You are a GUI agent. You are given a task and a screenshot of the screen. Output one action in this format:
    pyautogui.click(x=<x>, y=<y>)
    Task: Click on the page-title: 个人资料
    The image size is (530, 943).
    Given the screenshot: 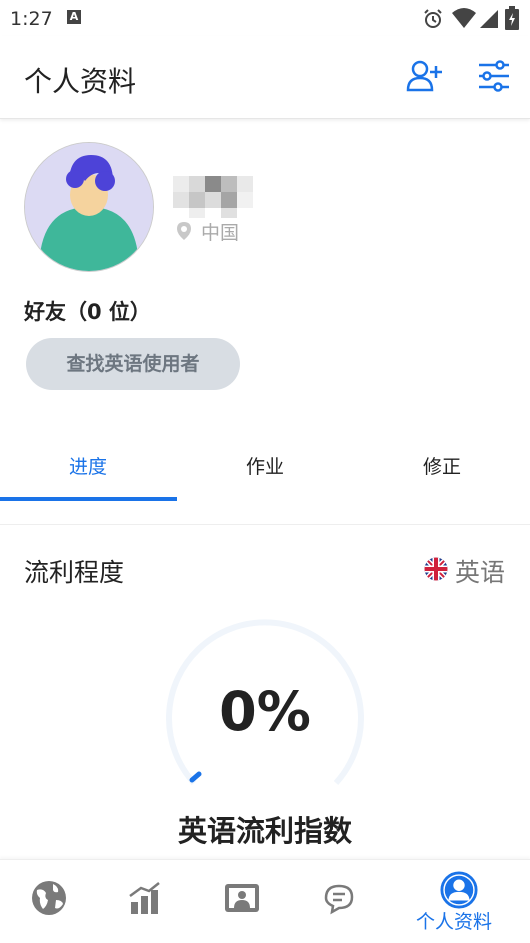 What is the action you would take?
    pyautogui.click(x=80, y=81)
    